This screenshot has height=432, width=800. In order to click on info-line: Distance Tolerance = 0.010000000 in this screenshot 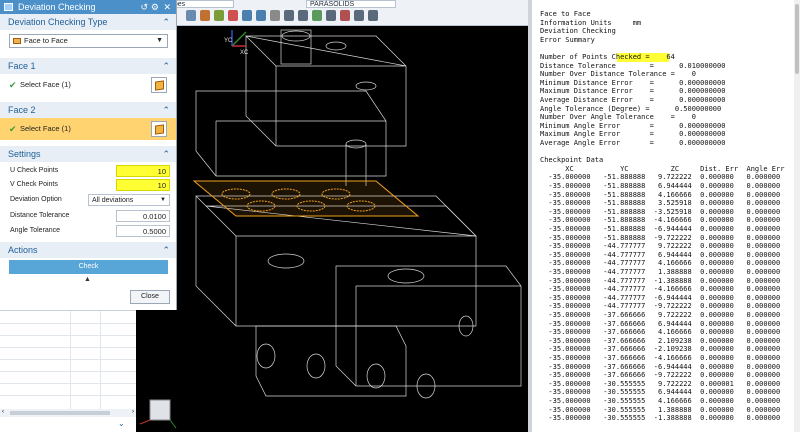, I will do `click(633, 65)`.